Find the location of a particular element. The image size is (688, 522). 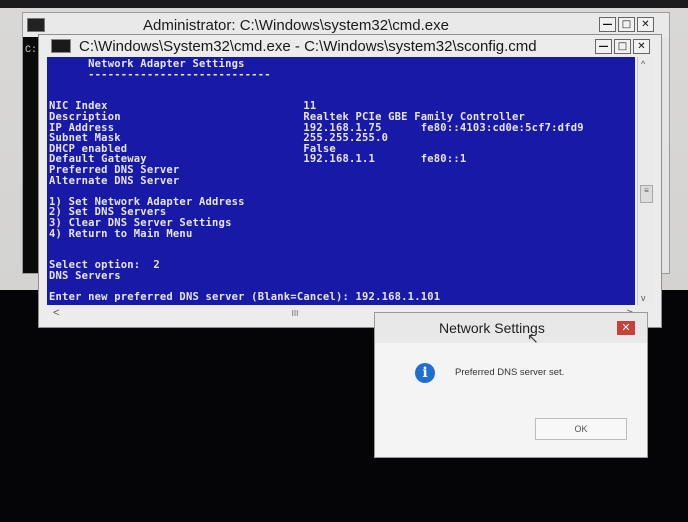

console-line: DNS Servers is located at coordinates (85, 275).